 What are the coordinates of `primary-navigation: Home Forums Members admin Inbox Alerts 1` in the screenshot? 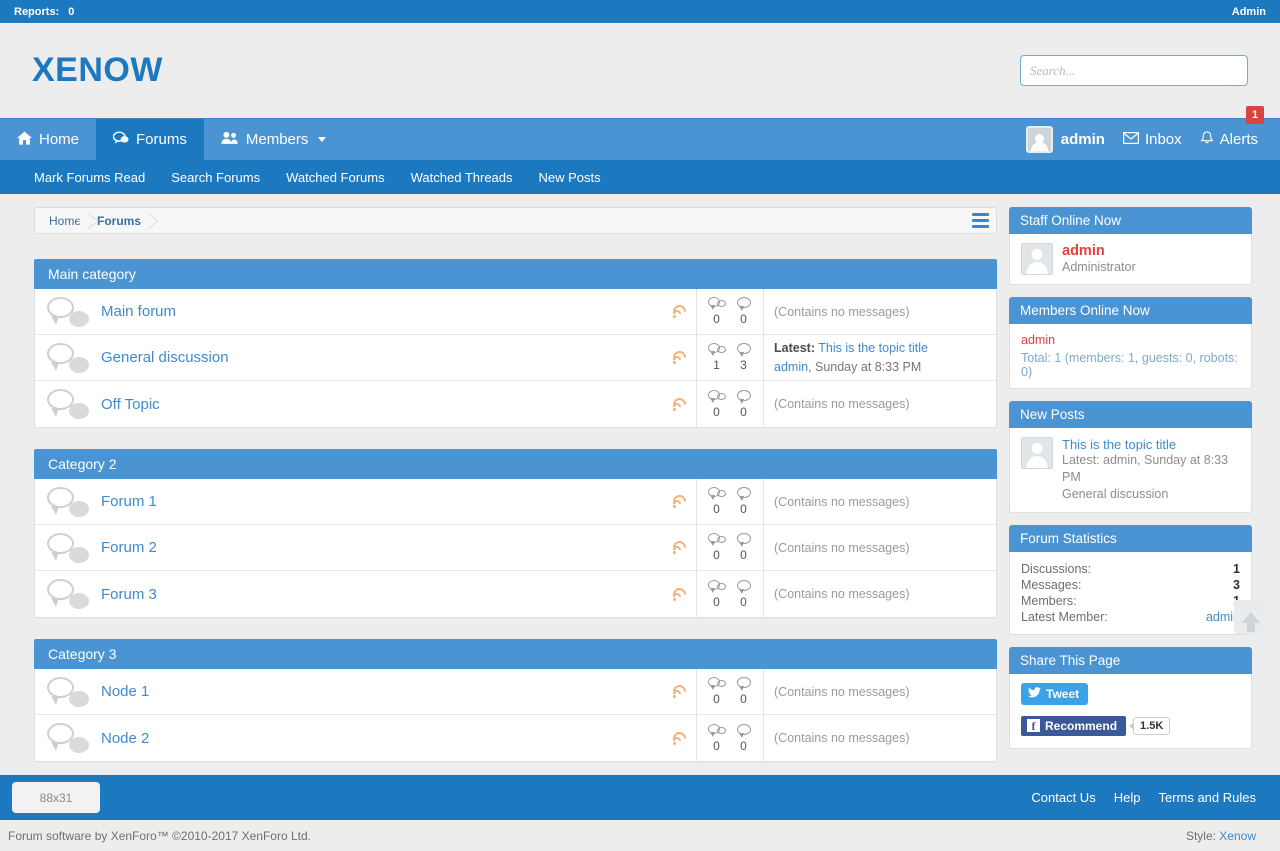 It's located at (640, 133).